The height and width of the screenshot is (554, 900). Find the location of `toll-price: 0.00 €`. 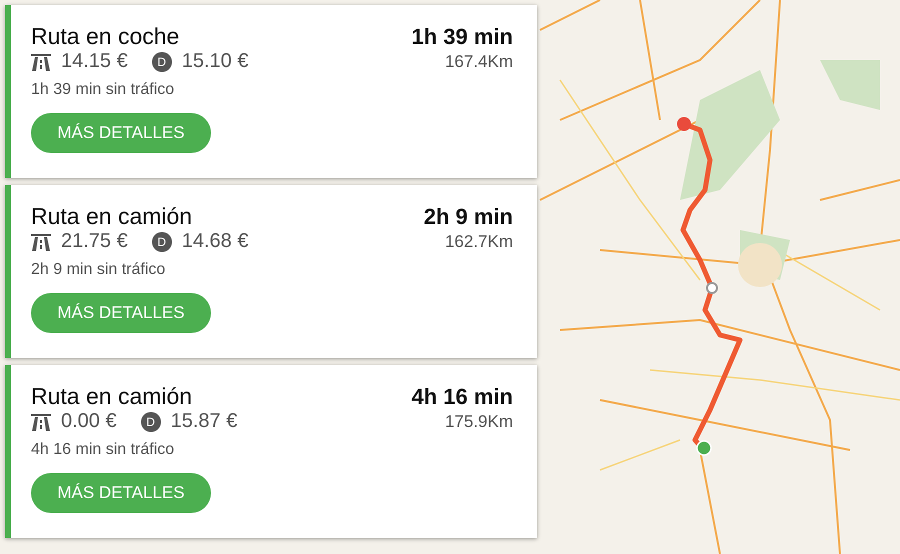

toll-price: 0.00 € is located at coordinates (89, 421).